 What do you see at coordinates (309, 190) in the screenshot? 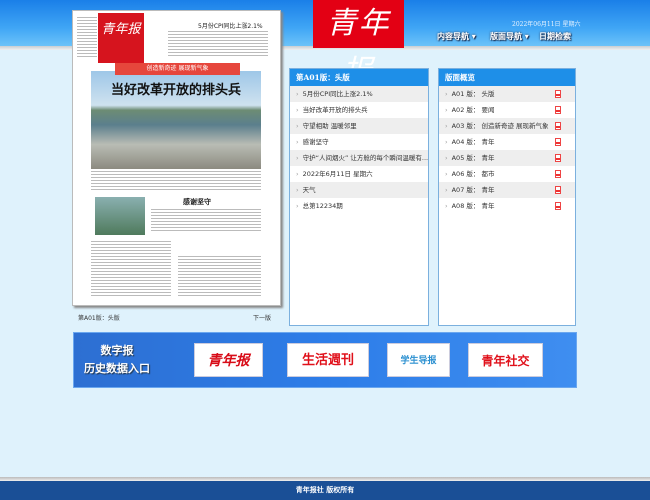
I see `article-title: 天气` at bounding box center [309, 190].